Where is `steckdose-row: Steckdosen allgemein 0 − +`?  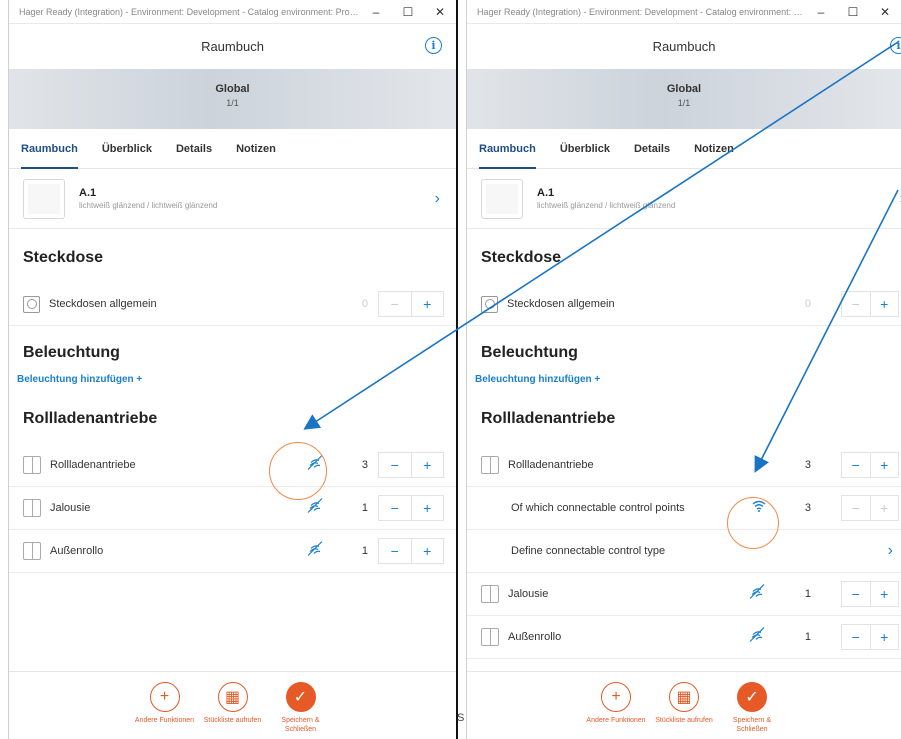
steckdose-row: Steckdosen allgemein 0 − + is located at coordinates (232, 304).